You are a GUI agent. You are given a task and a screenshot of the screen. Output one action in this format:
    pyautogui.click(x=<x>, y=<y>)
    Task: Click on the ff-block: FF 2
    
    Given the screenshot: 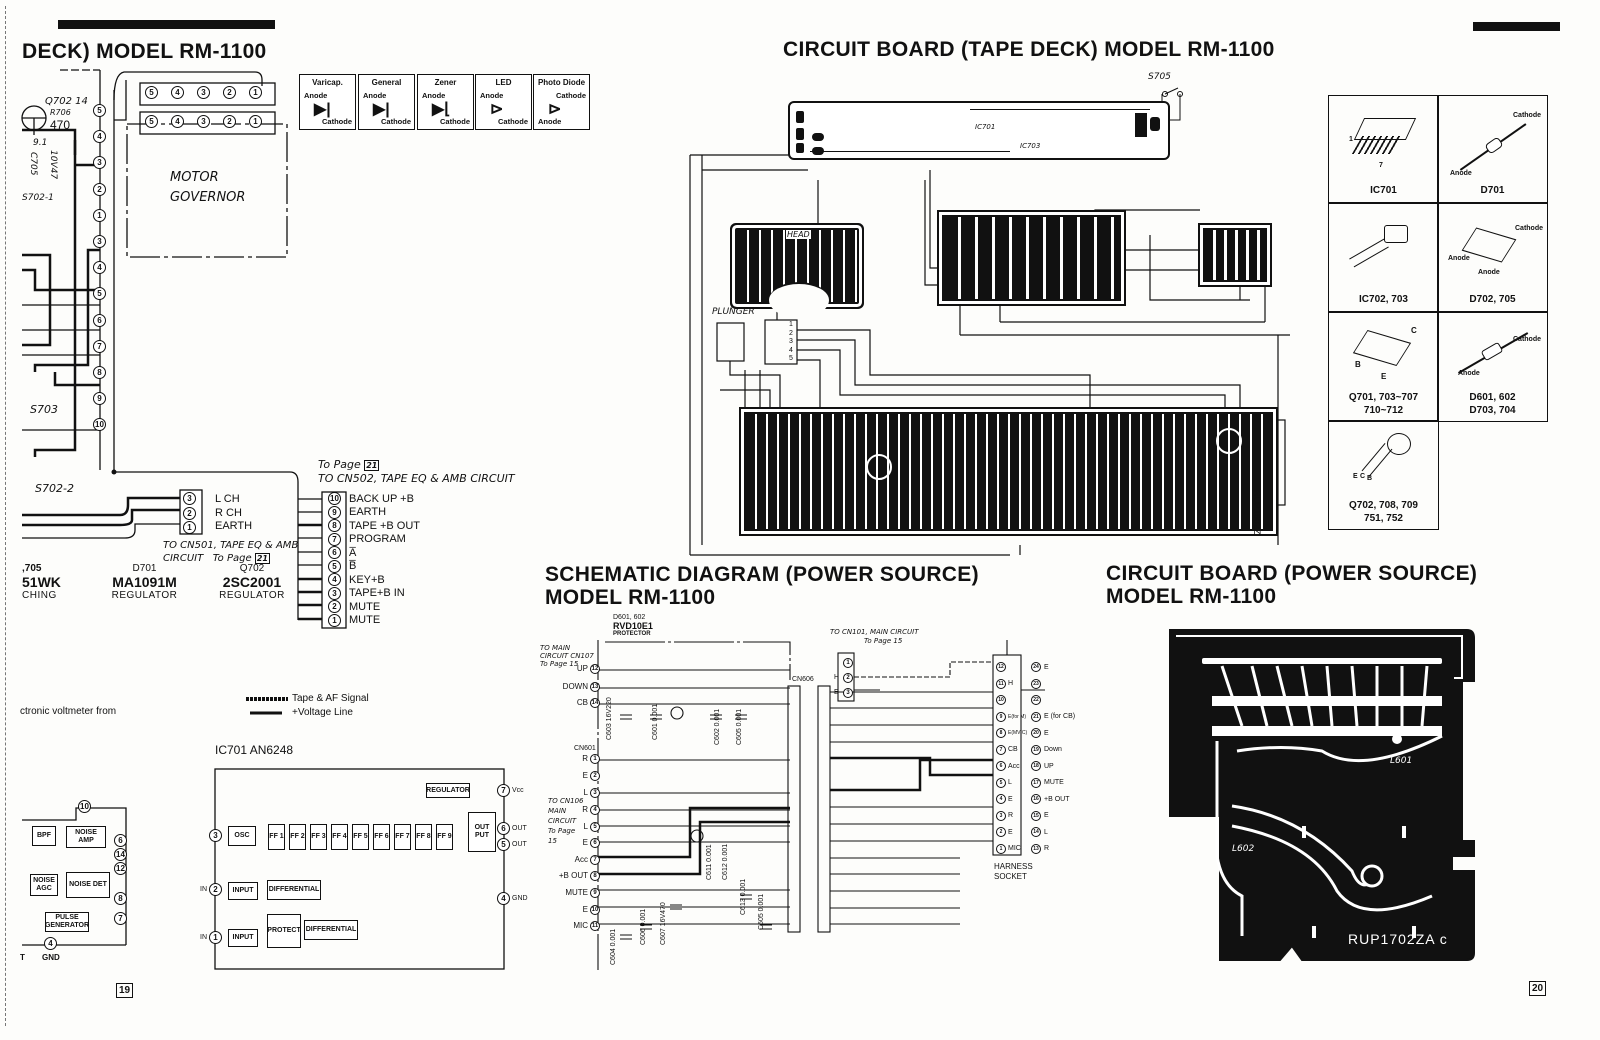 What is the action you would take?
    pyautogui.click(x=297, y=837)
    